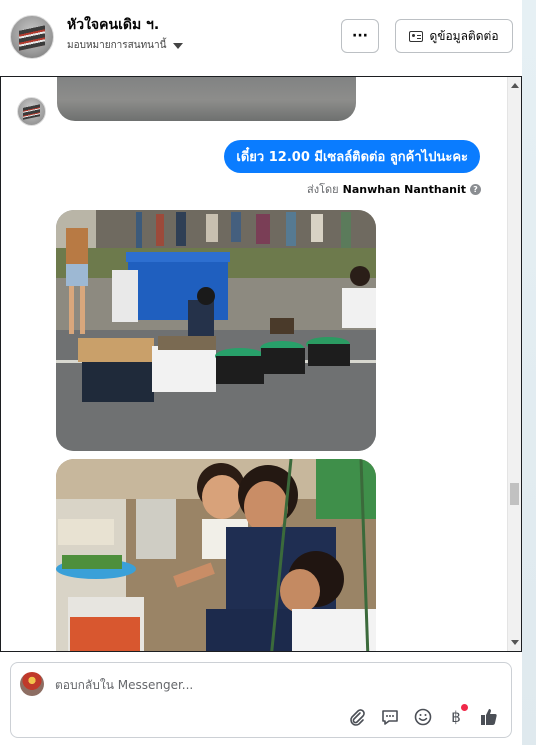 This screenshot has width=536, height=745. I want to click on page-avatar, so click(32, 37).